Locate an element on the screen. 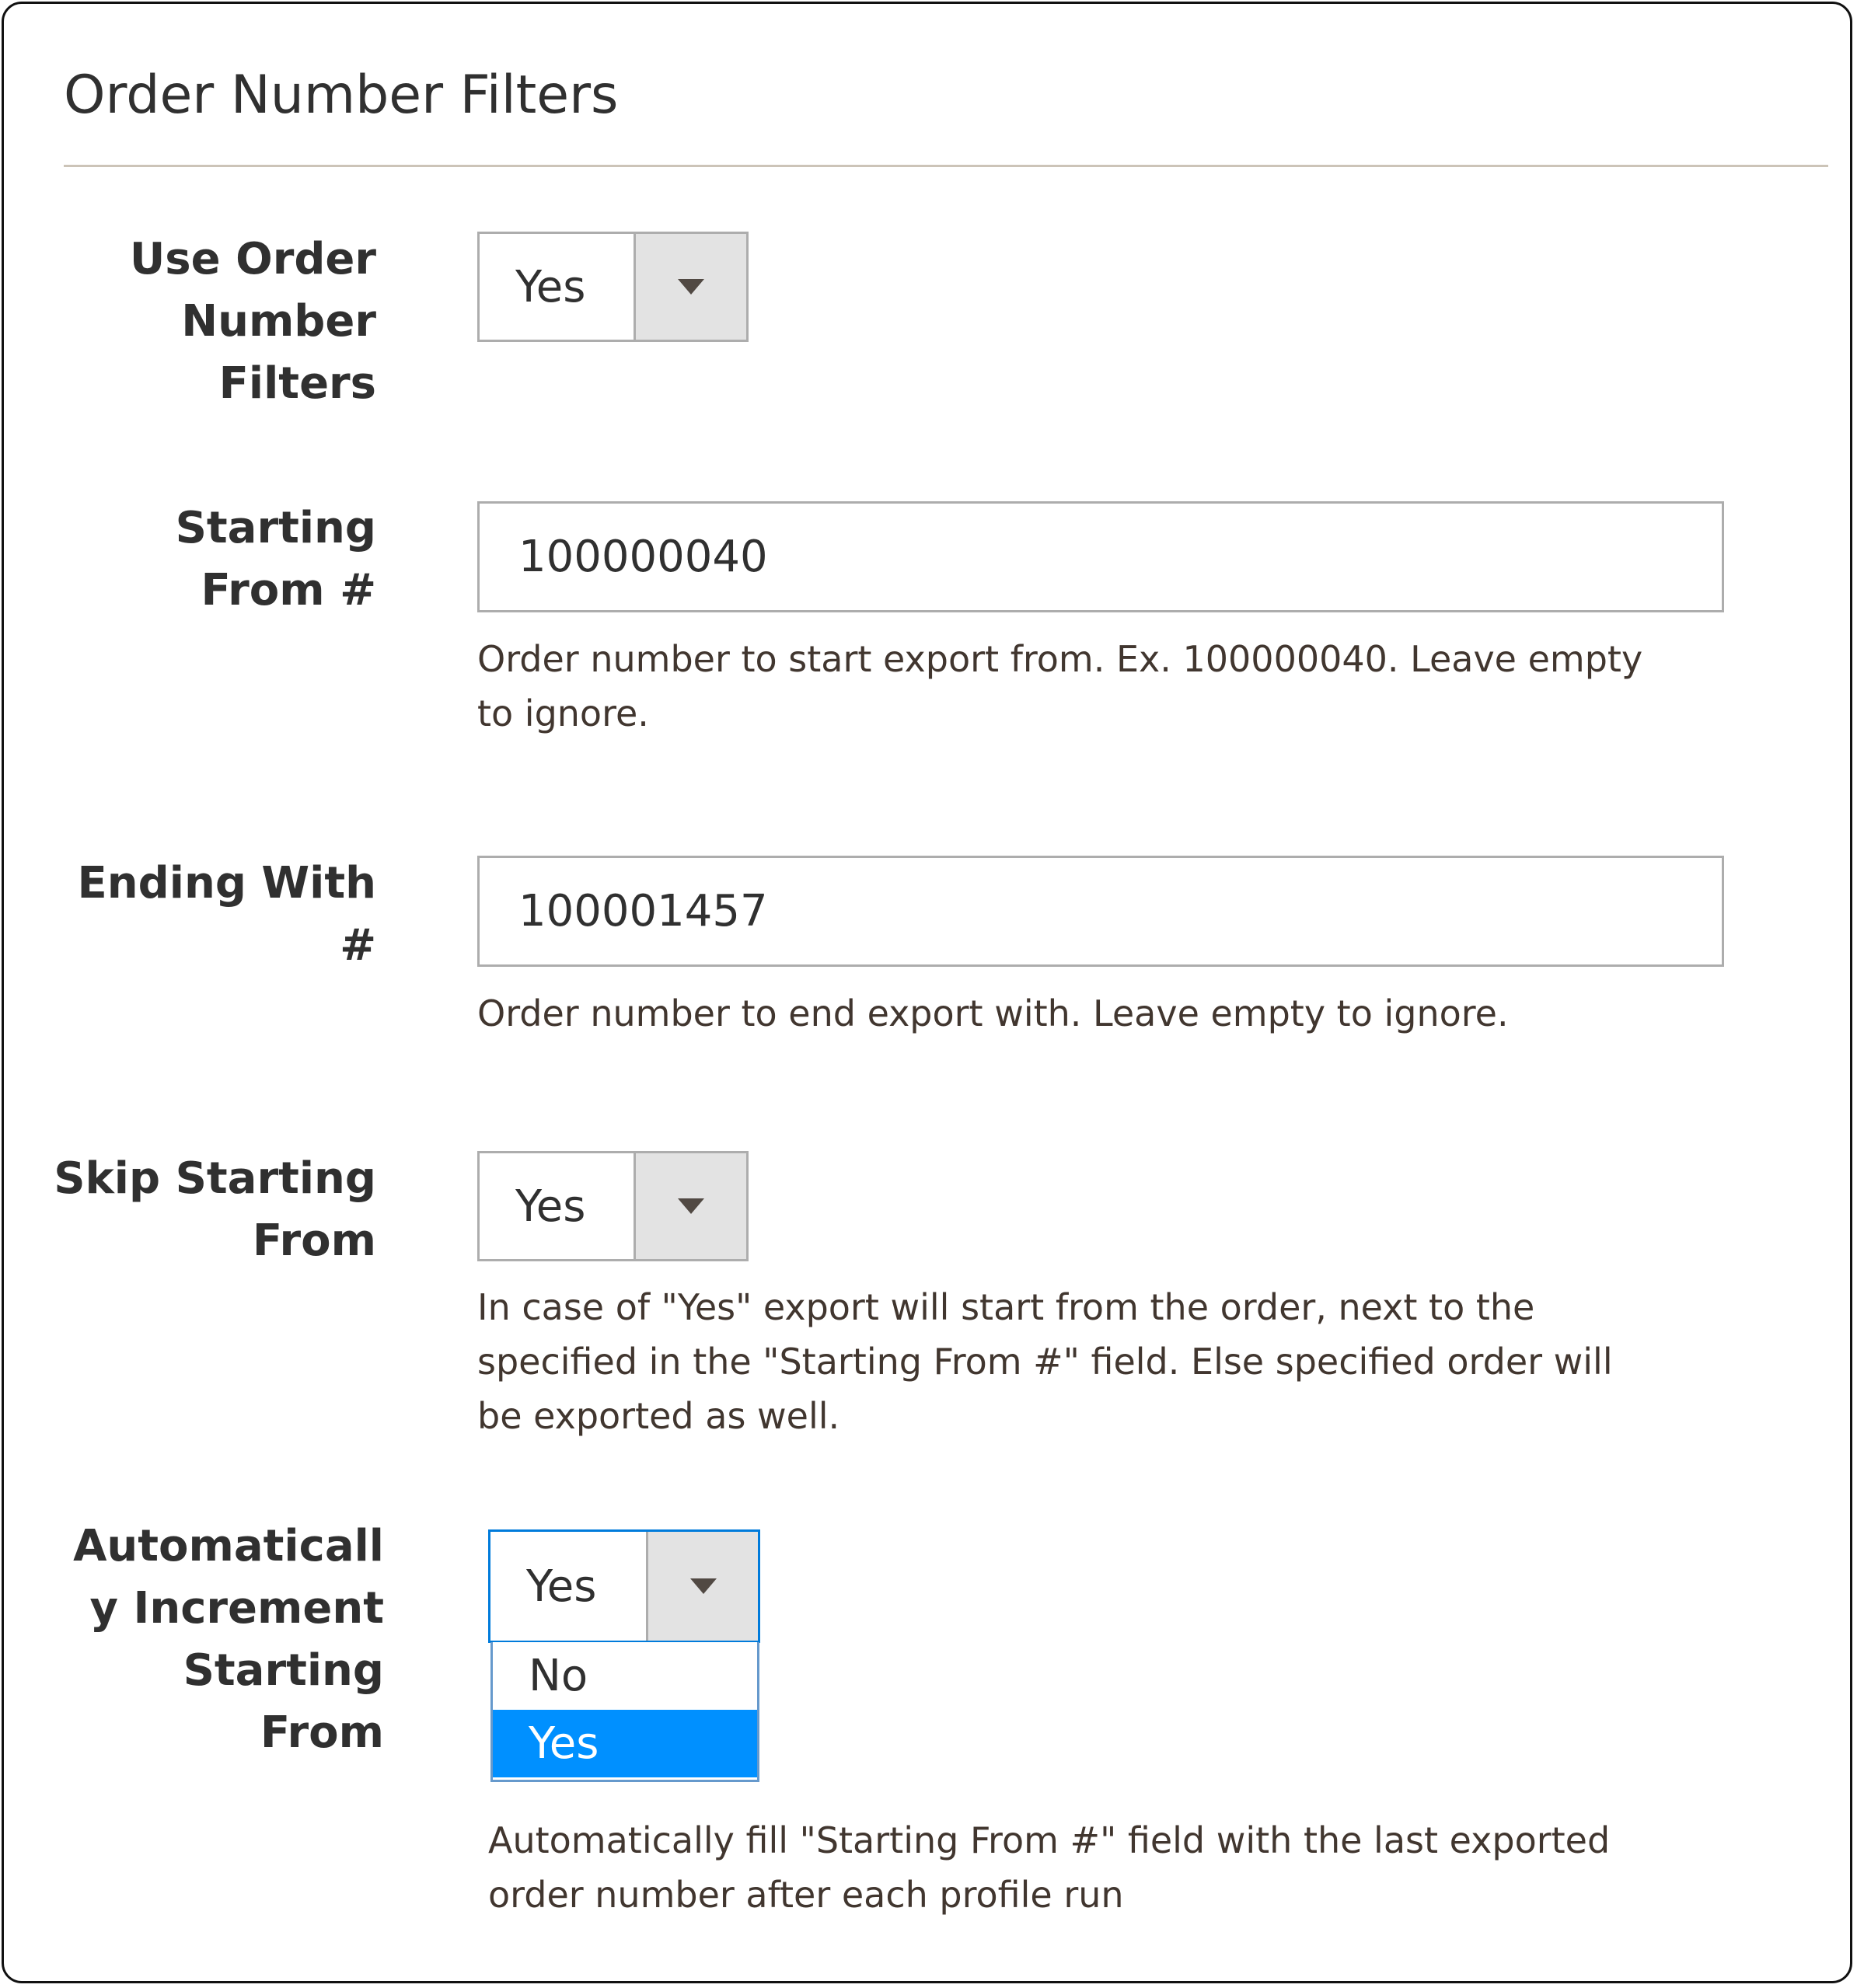  ending-with-label: Ending With # is located at coordinates (213, 915).